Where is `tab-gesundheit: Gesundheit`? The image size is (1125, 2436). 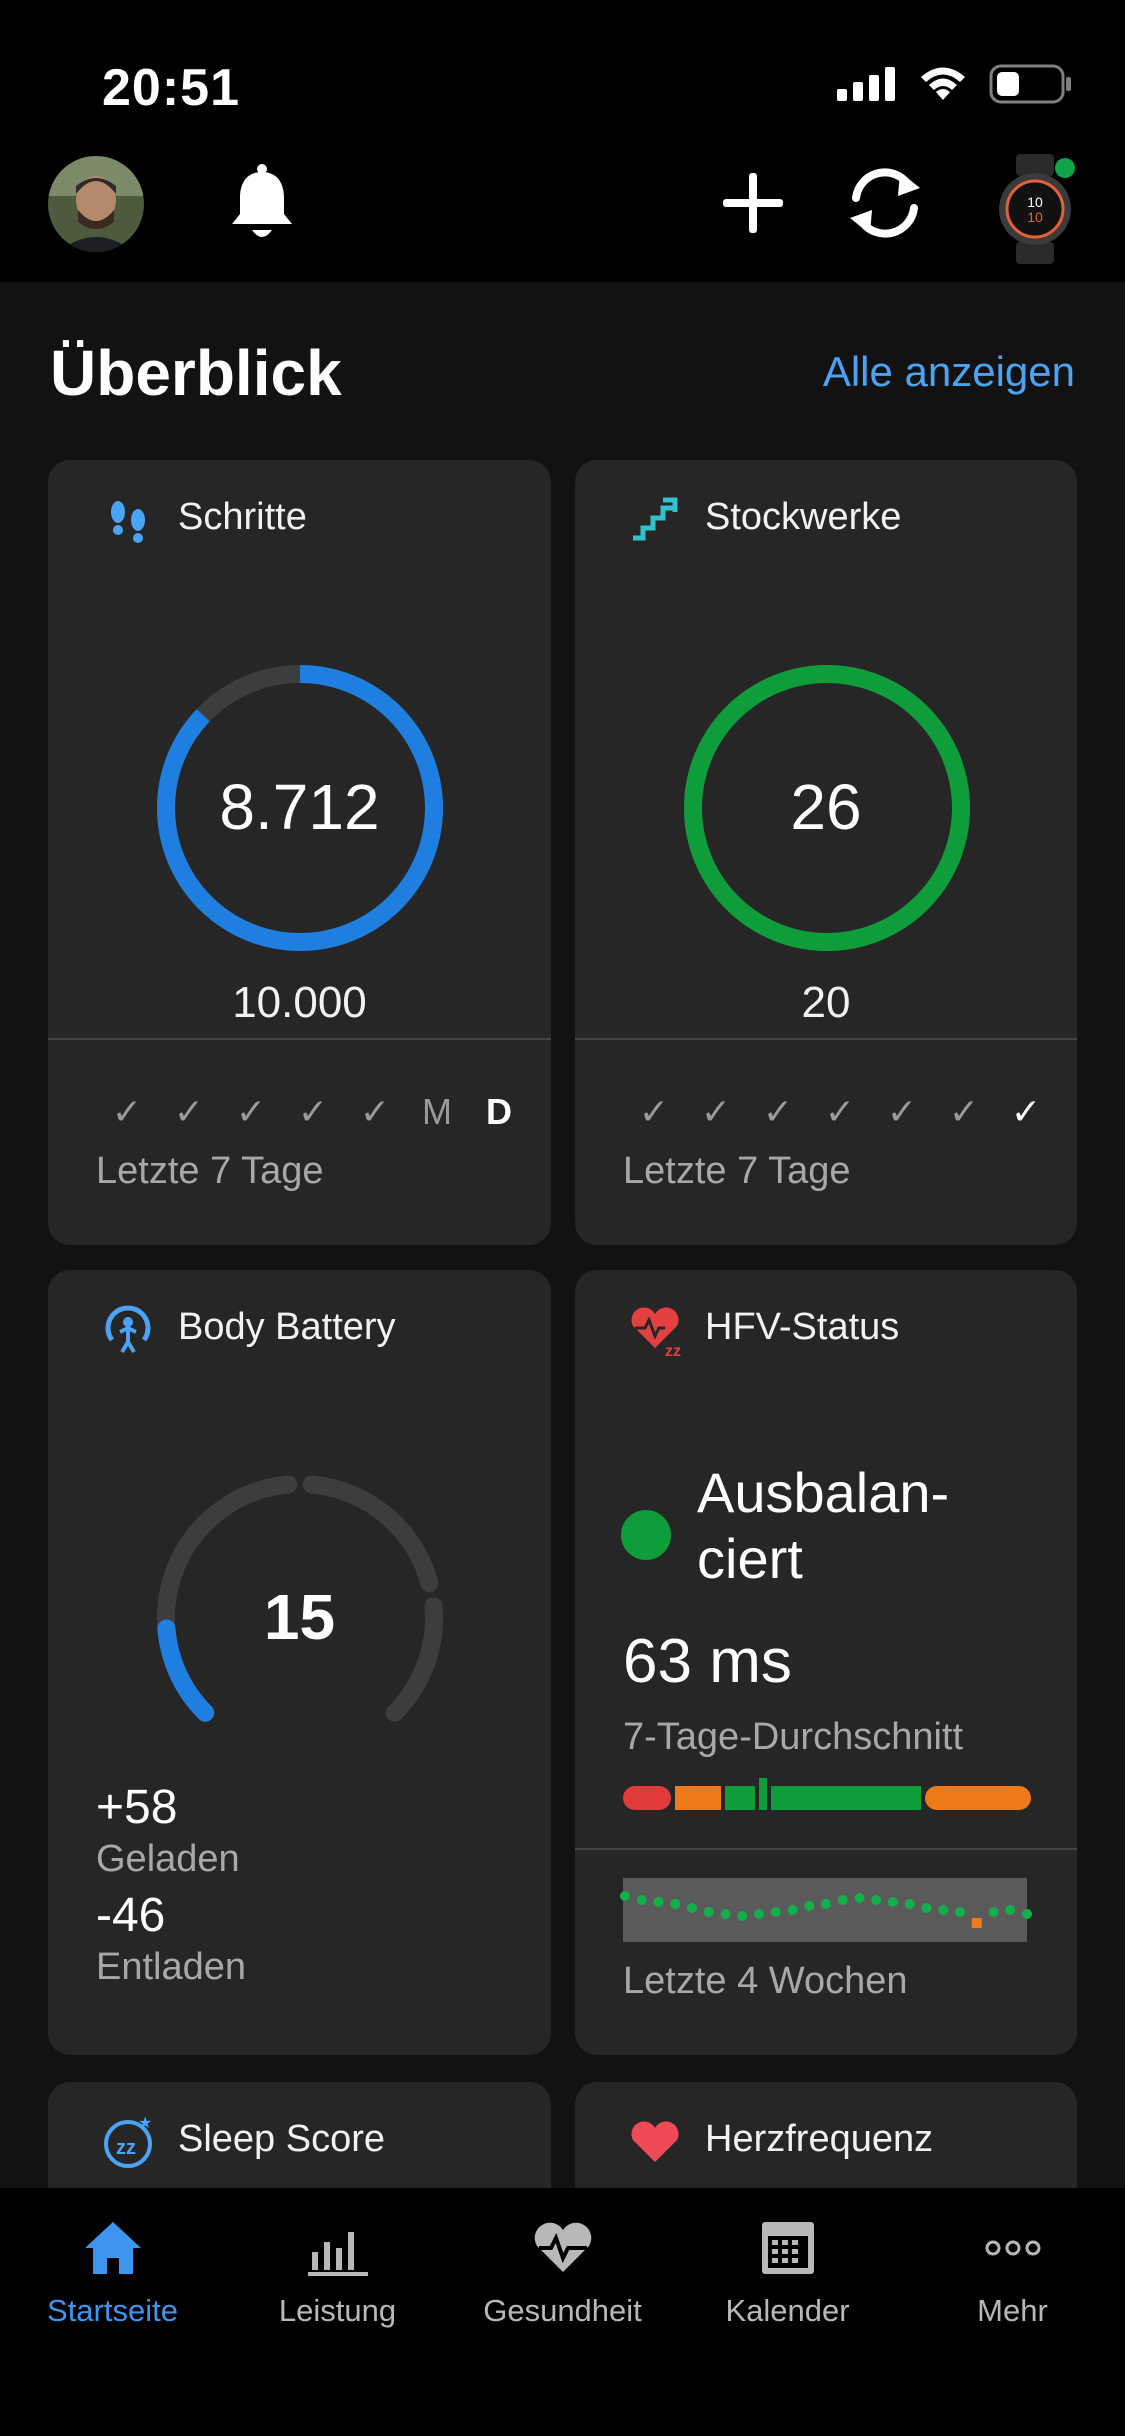 tab-gesundheit: Gesundheit is located at coordinates (562, 2273).